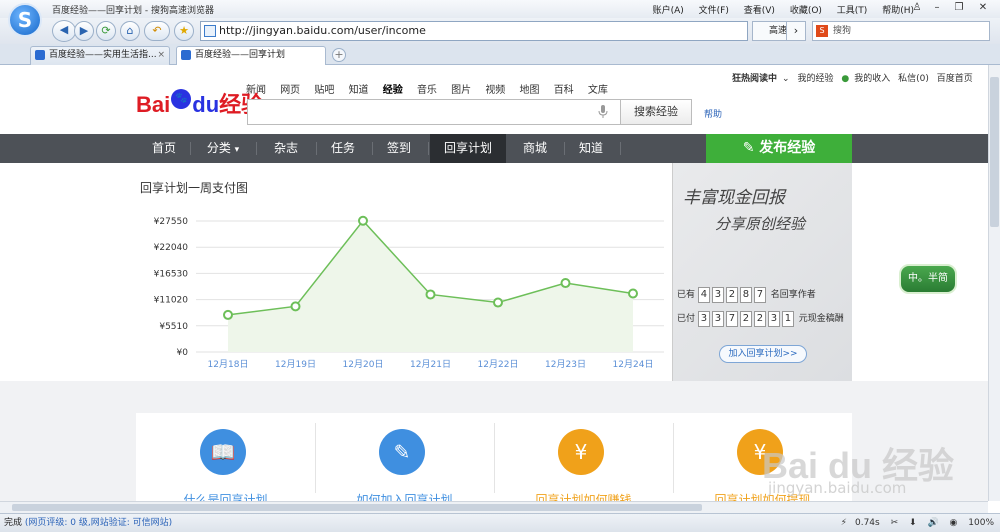 The height and width of the screenshot is (532, 1000). I want to click on sogou-browser-logo-icon: S, so click(25, 20).